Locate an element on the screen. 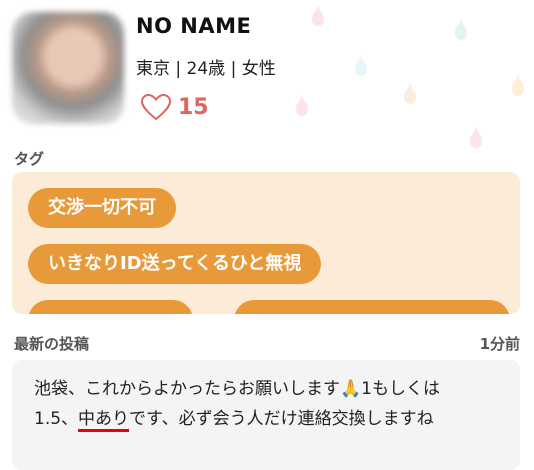 This screenshot has height=470, width=534. post-text-segment: 1.5、 is located at coordinates (56, 419).